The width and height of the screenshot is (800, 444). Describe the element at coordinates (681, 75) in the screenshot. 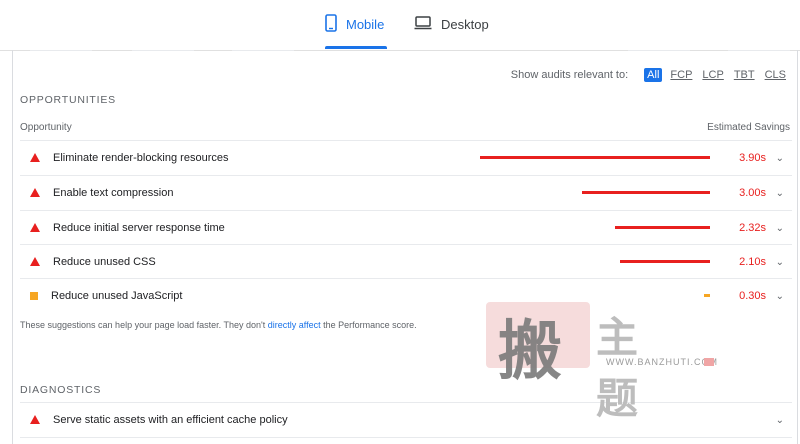

I see `filter-fcp: FCP` at that location.